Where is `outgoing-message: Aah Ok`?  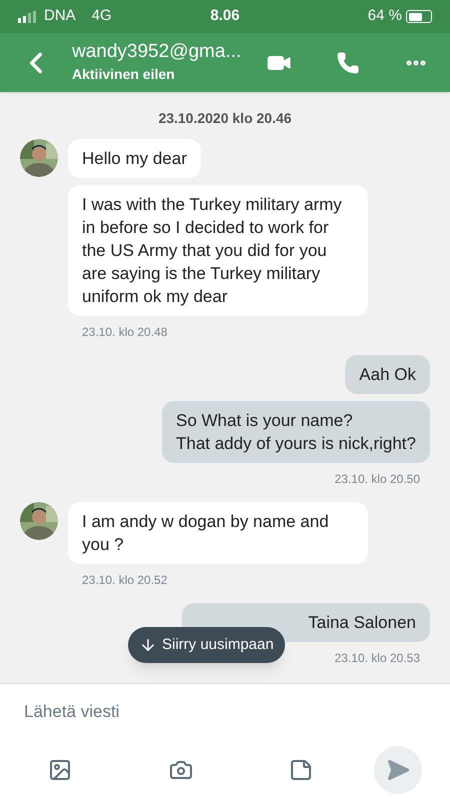 outgoing-message: Aah Ok is located at coordinates (387, 374).